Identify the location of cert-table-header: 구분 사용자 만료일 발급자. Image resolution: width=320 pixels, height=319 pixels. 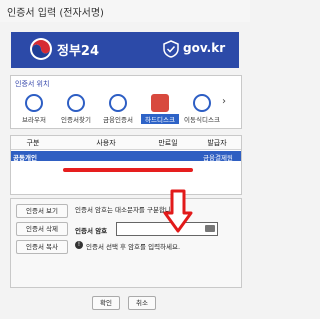
(126, 143).